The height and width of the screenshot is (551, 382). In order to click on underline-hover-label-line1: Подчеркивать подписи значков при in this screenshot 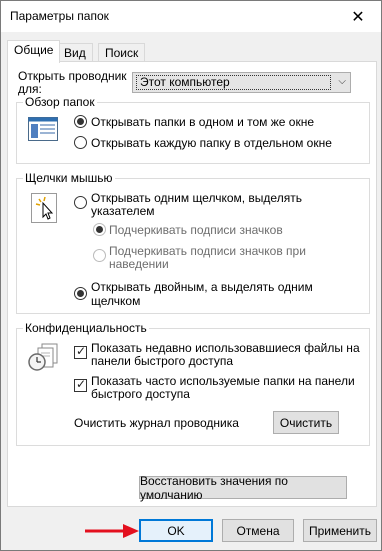, I will do `click(207, 251)`.